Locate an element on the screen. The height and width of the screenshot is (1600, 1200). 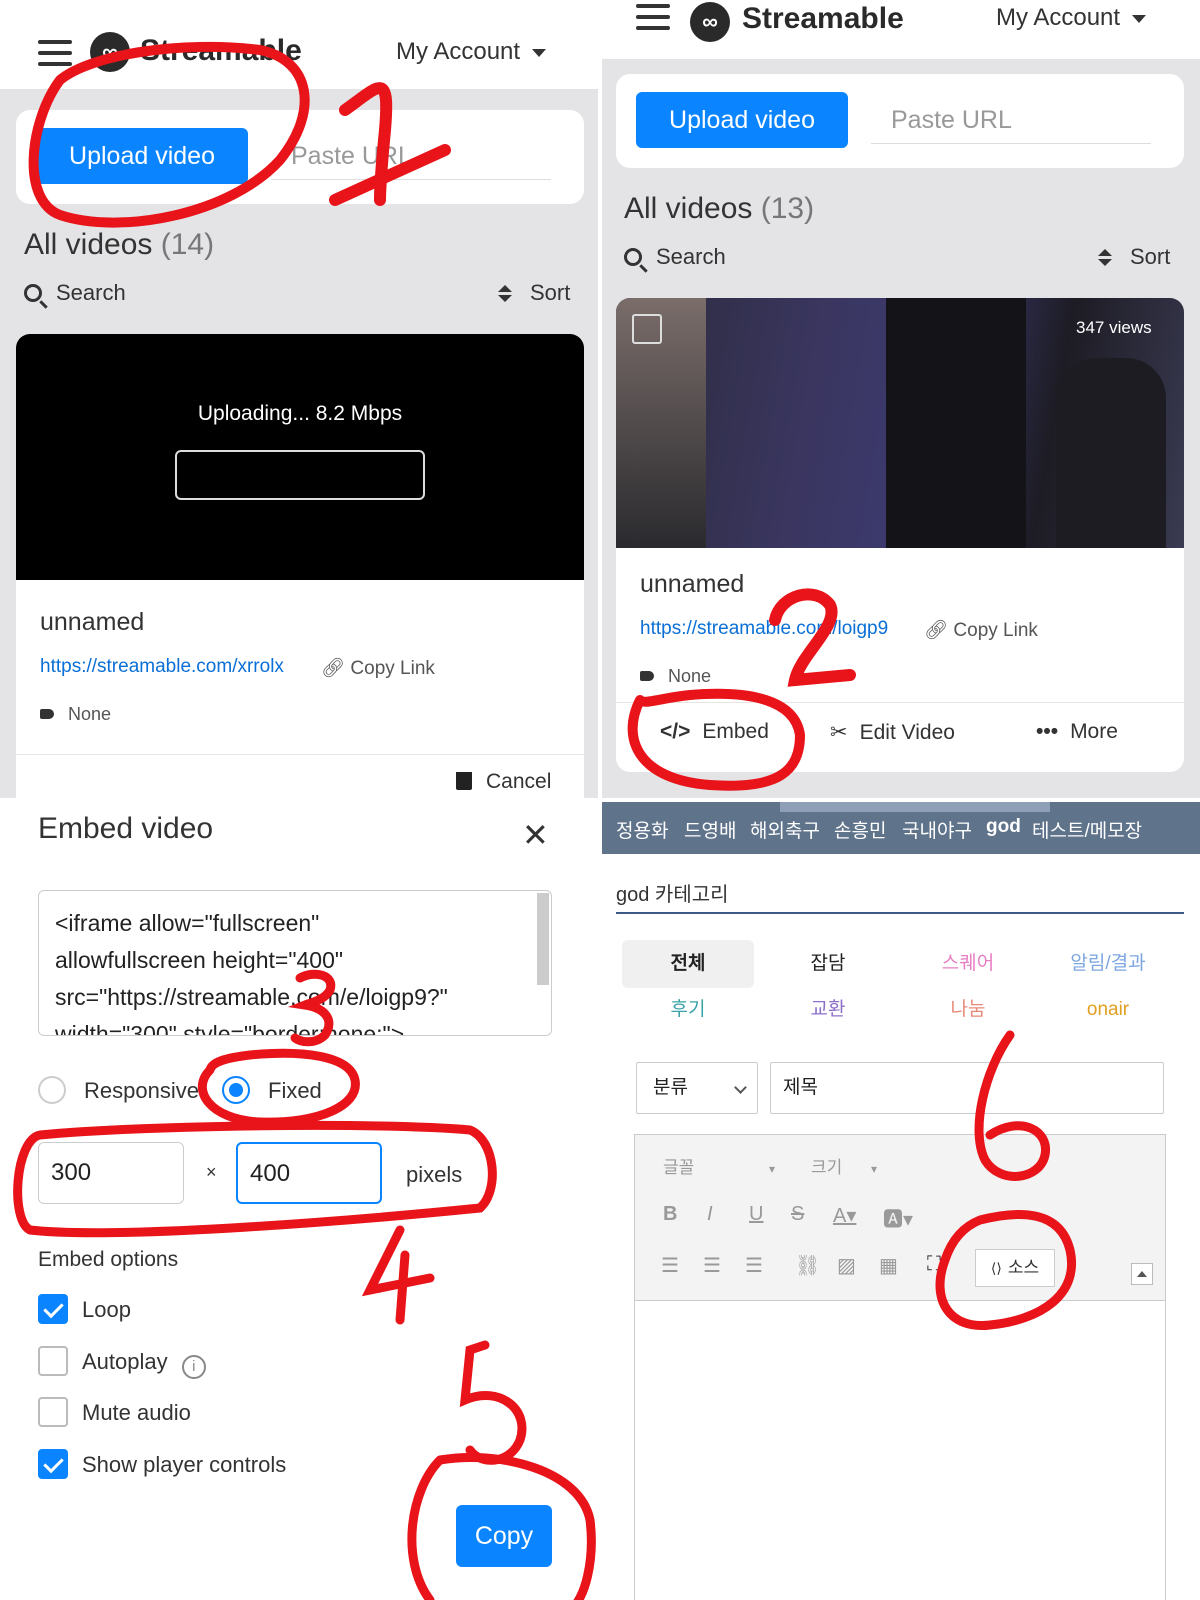
tag-icon is located at coordinates (47, 714).